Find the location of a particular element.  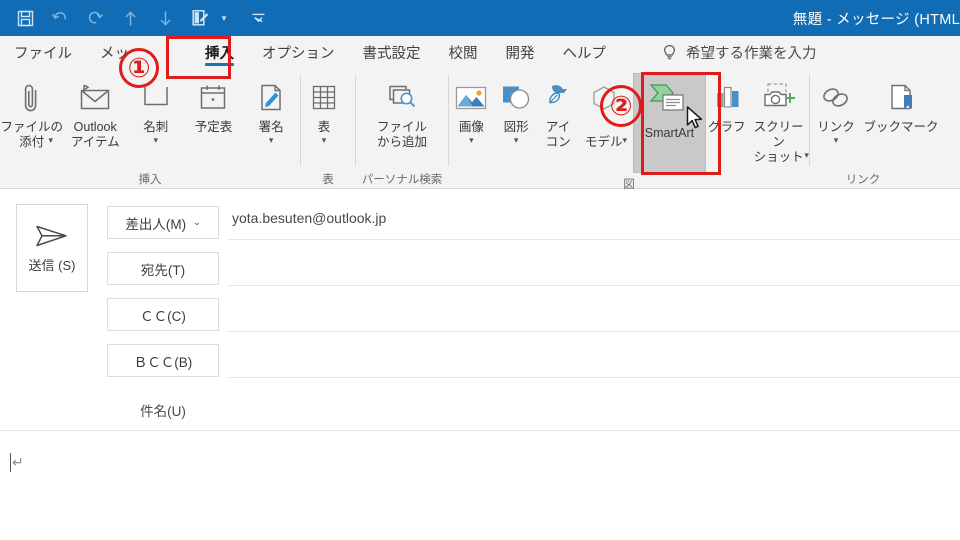

icons-label: アイ コン is located at coordinates (558, 134).